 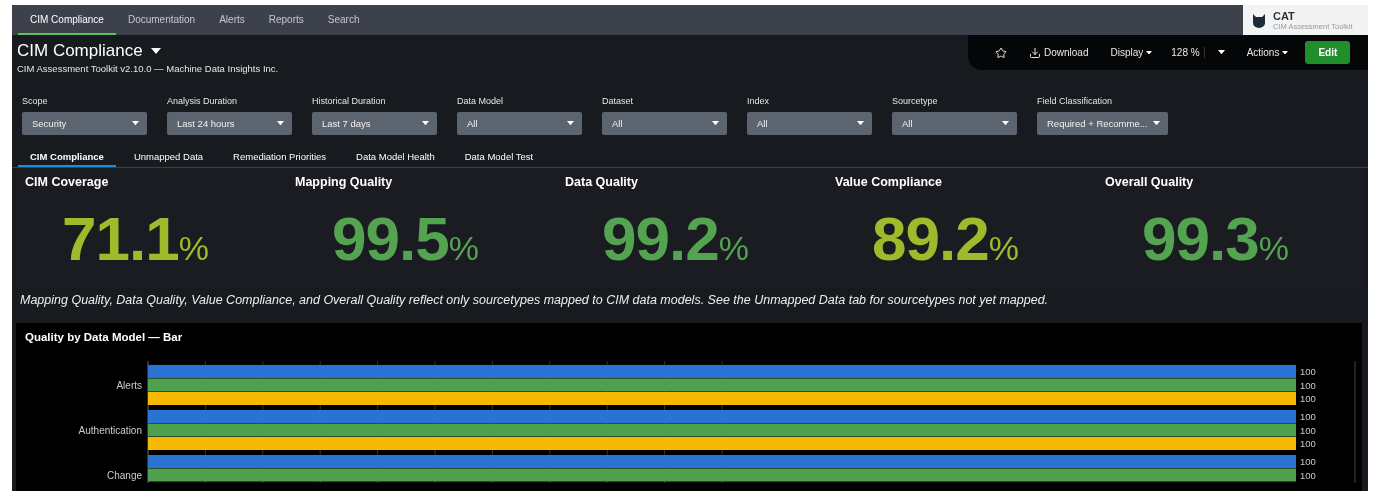 I want to click on chart-title: Quality by Data Model — Bar, so click(x=104, y=336).